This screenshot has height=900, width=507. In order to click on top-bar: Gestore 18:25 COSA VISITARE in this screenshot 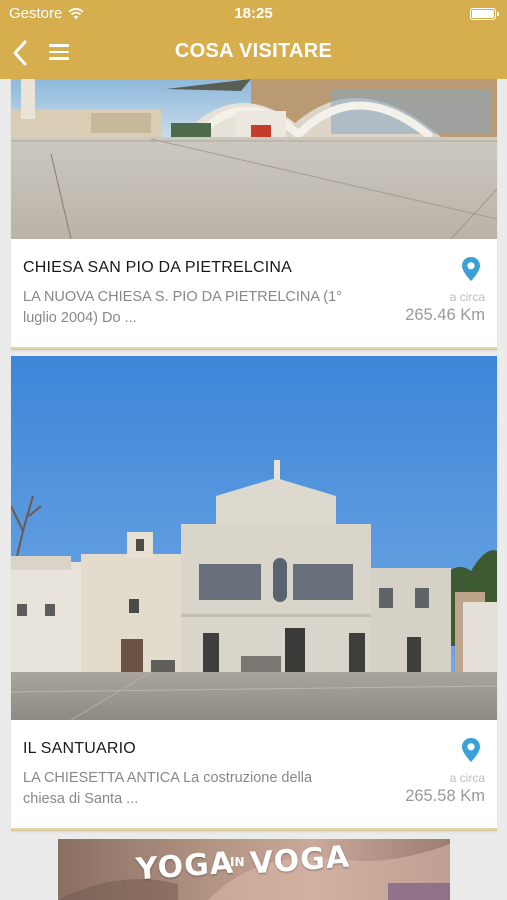, I will do `click(253, 39)`.